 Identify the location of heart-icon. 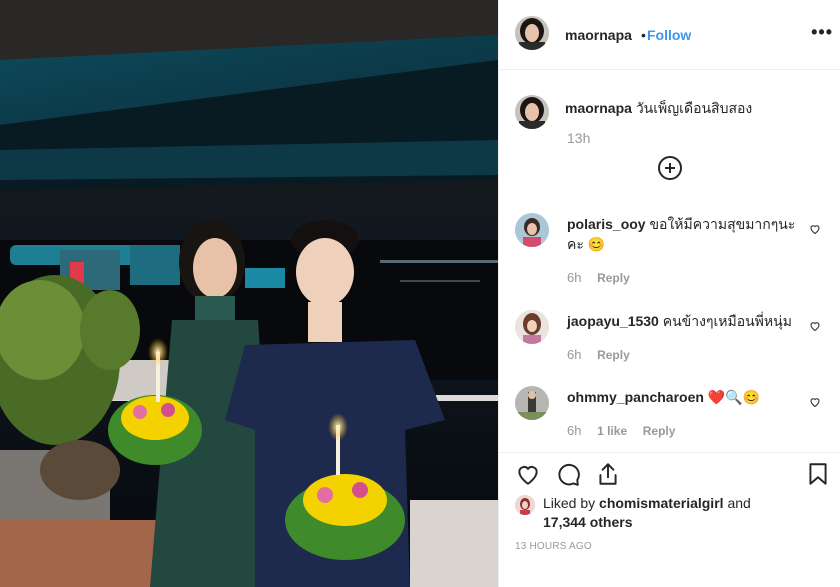
(528, 474).